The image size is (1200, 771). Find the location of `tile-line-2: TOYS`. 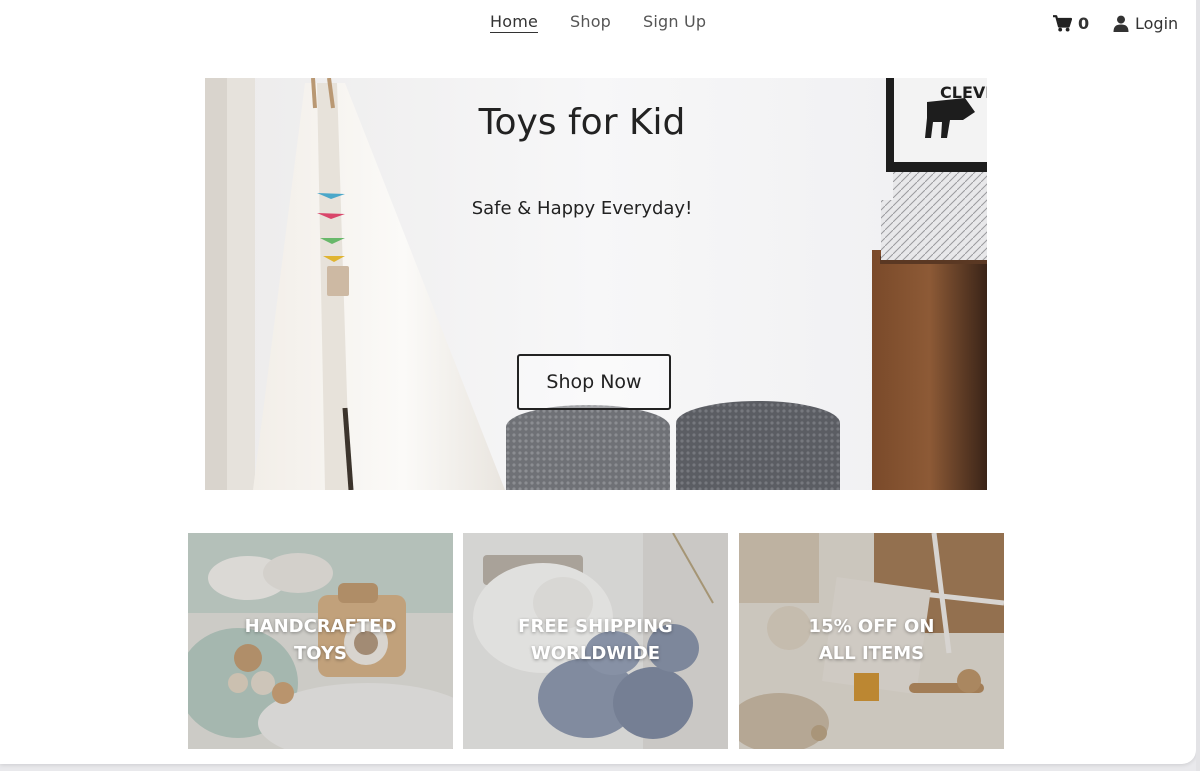

tile-line-2: TOYS is located at coordinates (320, 653).